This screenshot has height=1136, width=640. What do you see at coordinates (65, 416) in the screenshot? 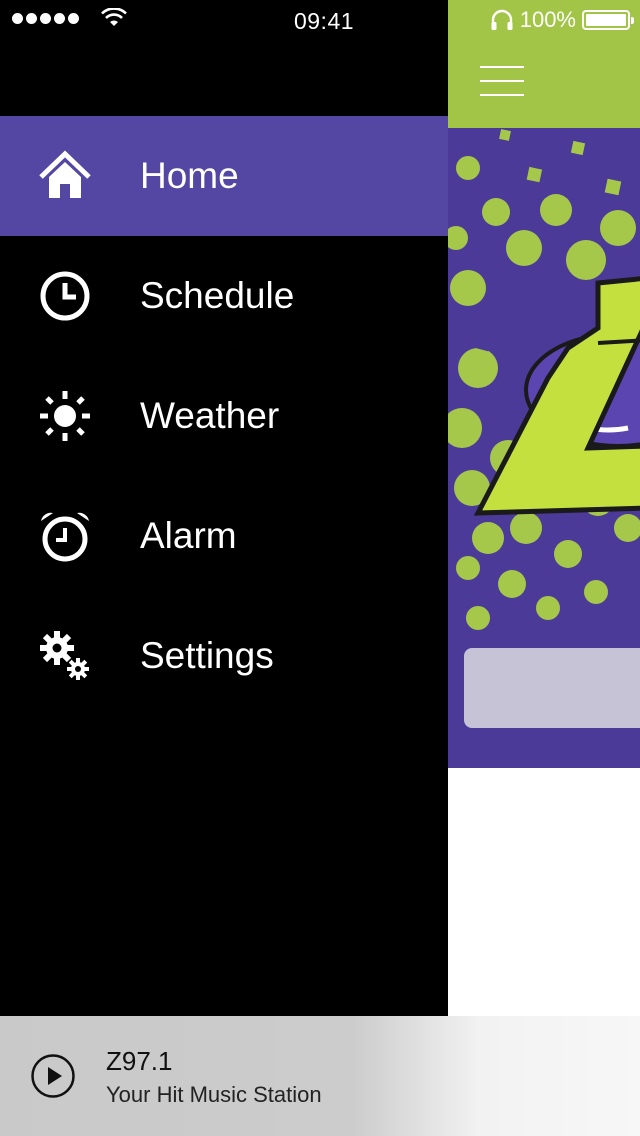
I see `sun-icon` at bounding box center [65, 416].